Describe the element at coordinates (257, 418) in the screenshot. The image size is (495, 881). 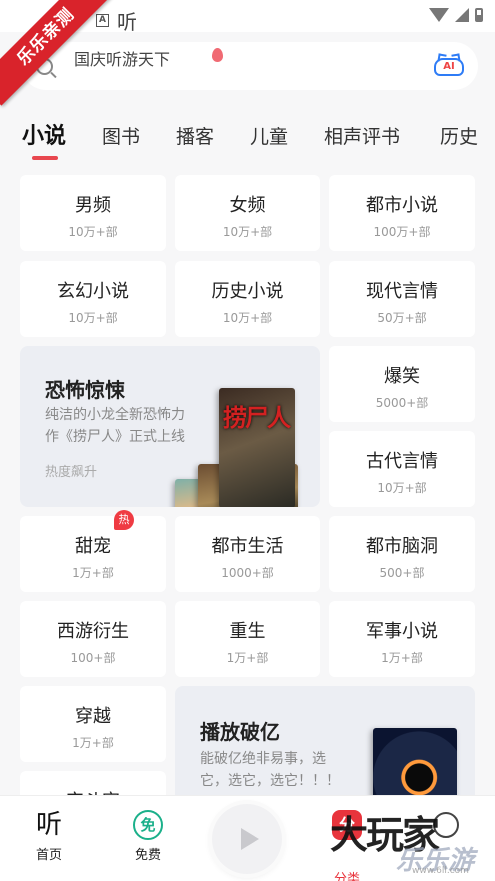
I see `cover-title: 捞尸人` at that location.